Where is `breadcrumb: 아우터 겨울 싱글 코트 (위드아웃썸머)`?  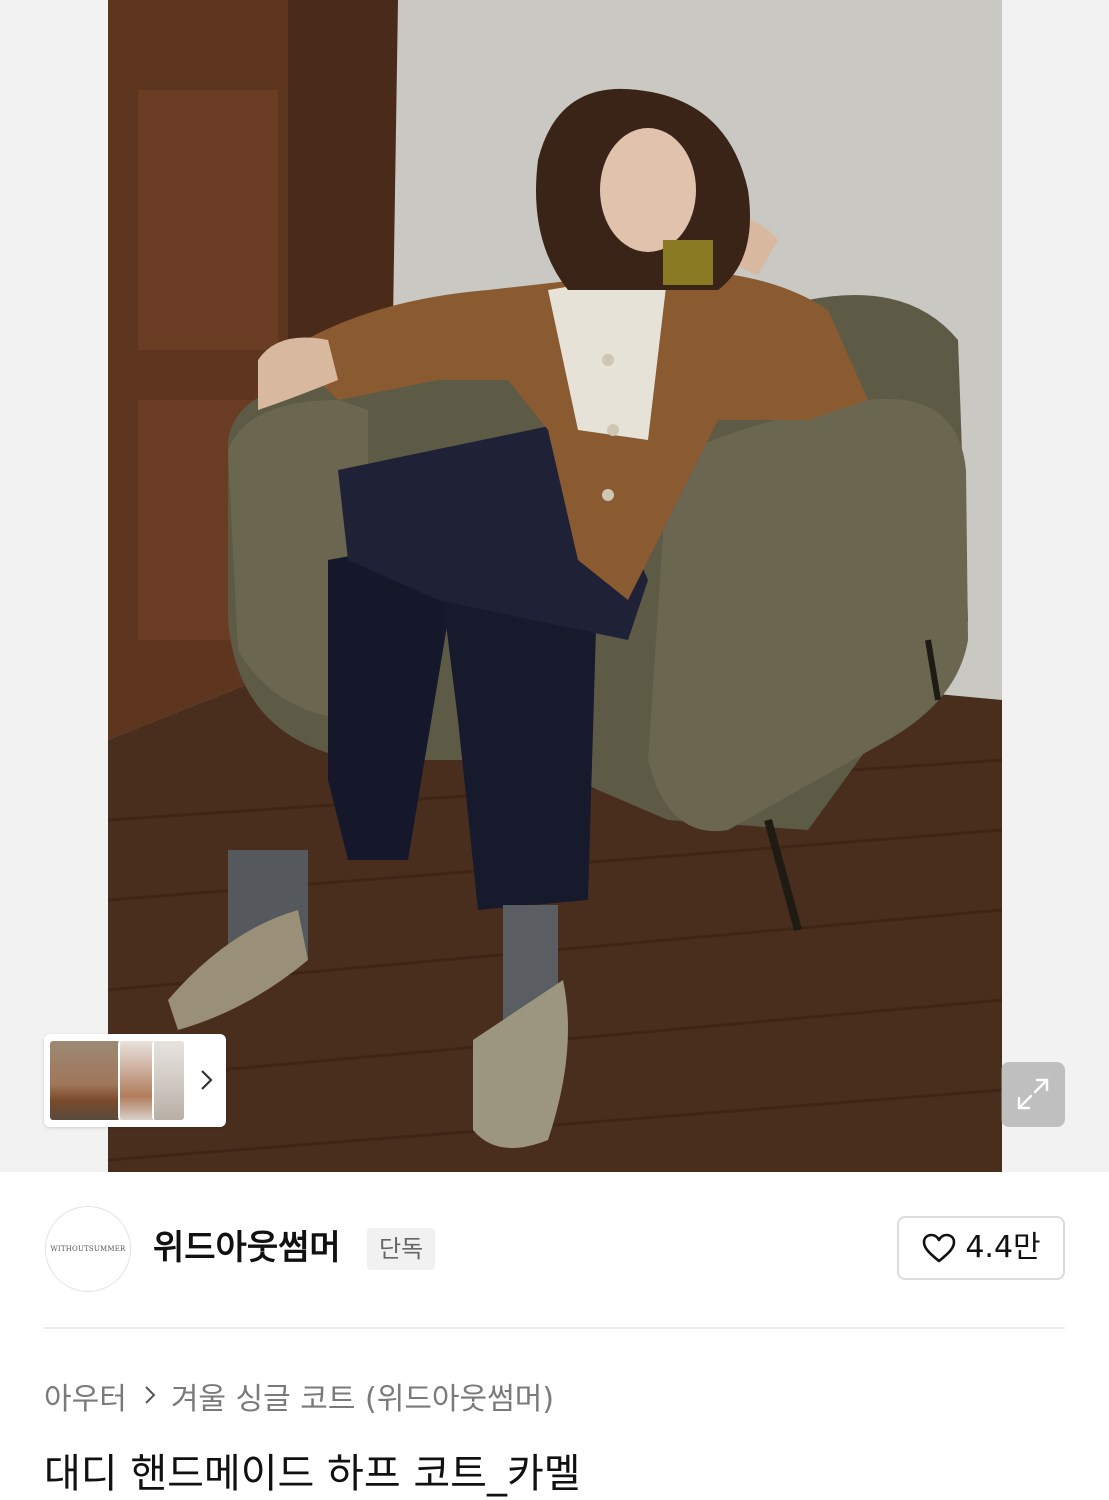
breadcrumb: 아우터 겨울 싱글 코트 (위드아웃썸머) is located at coordinates (299, 1396).